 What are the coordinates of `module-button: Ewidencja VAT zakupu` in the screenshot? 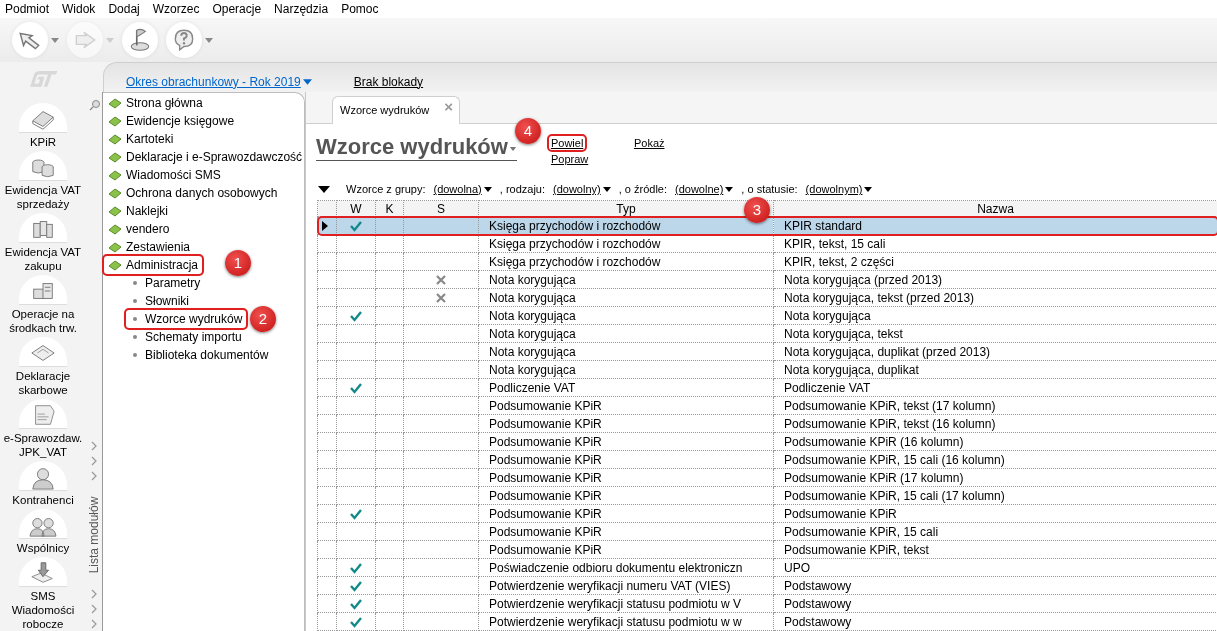 It's located at (43, 243).